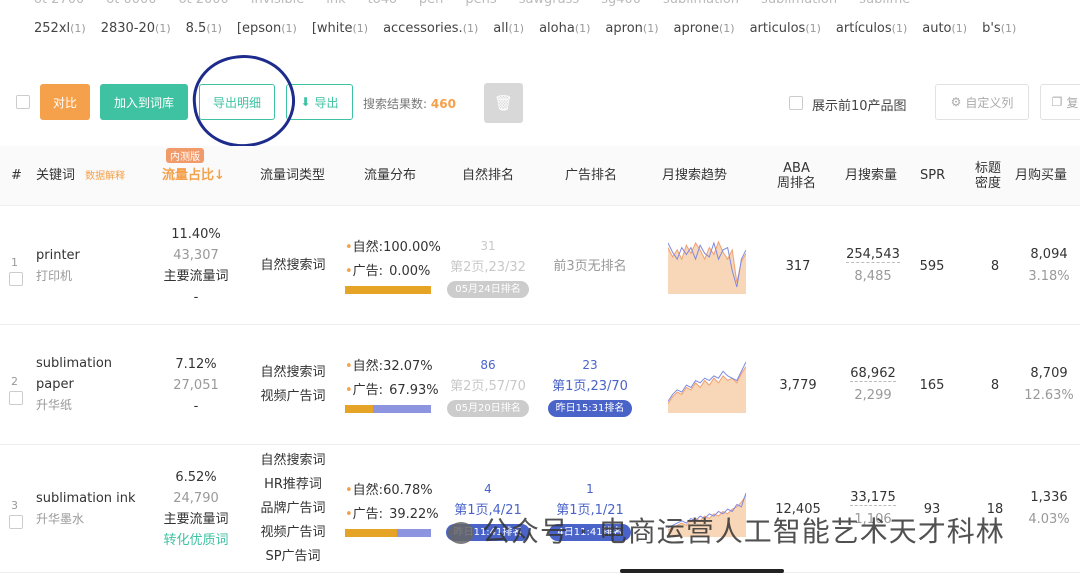 This screenshot has width=1080, height=573. What do you see at coordinates (74, 363) in the screenshot?
I see `keyword-en: sublimation` at bounding box center [74, 363].